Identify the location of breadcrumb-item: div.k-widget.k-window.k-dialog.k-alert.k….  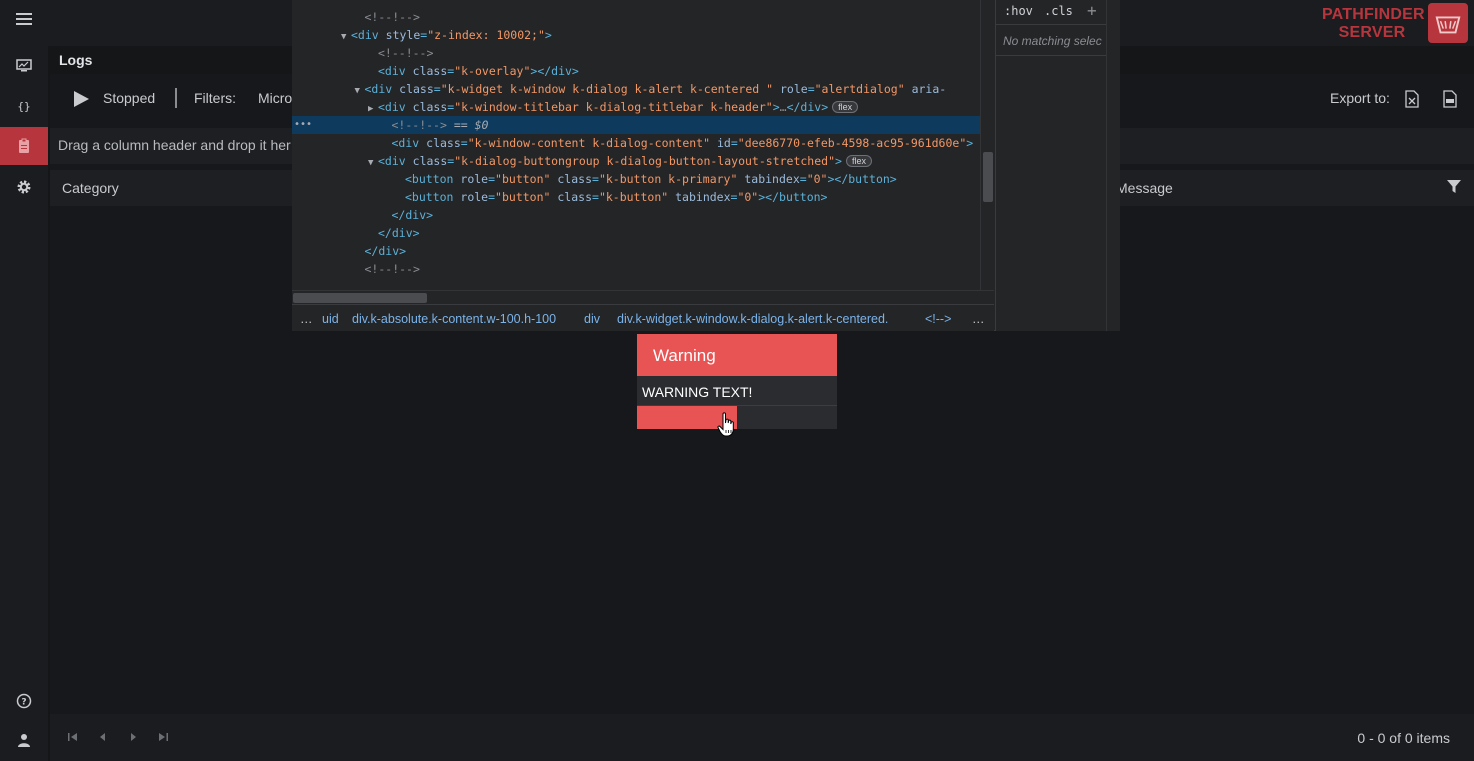
(752, 319).